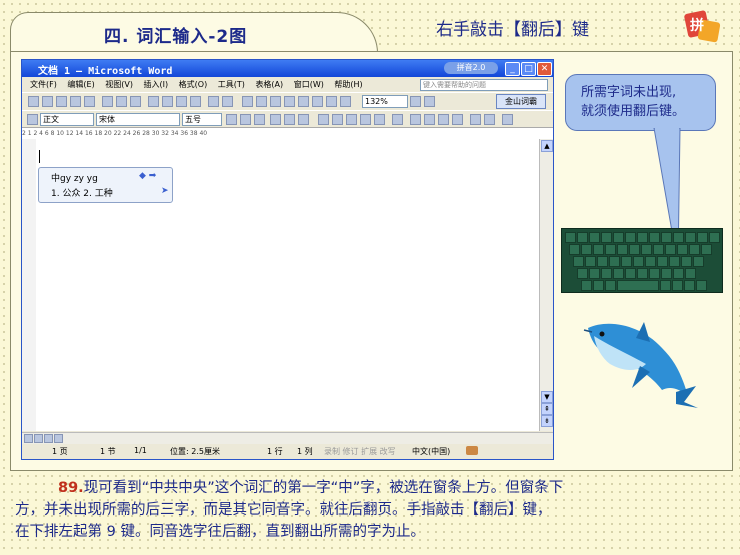 The width and height of the screenshot is (740, 555). What do you see at coordinates (345, 101) in the screenshot?
I see `show-hide-icon` at bounding box center [345, 101].